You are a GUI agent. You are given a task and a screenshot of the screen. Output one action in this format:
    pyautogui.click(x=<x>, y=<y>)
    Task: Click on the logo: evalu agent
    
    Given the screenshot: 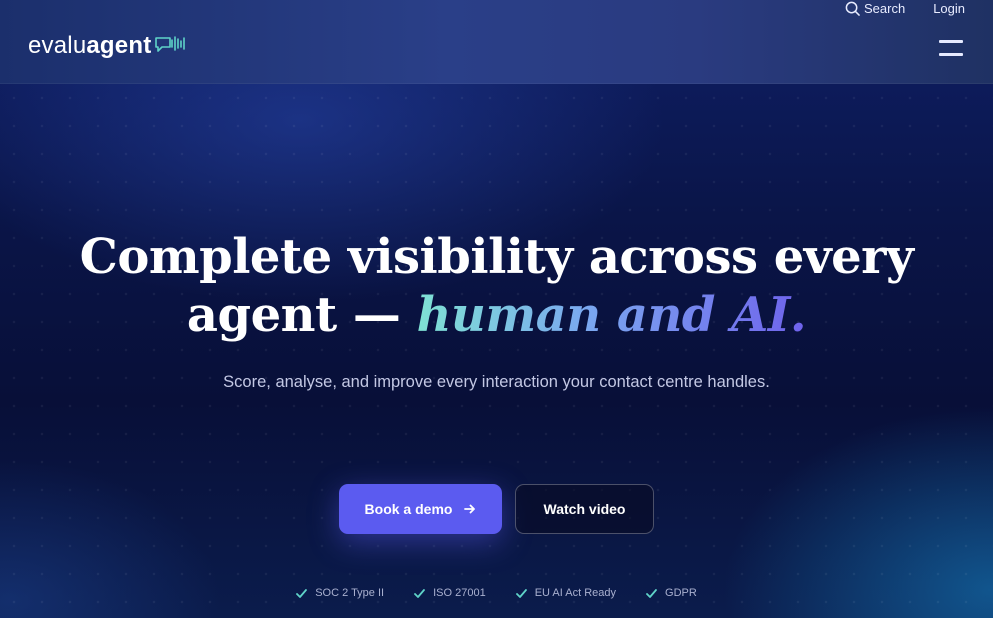 What is the action you would take?
    pyautogui.click(x=107, y=46)
    